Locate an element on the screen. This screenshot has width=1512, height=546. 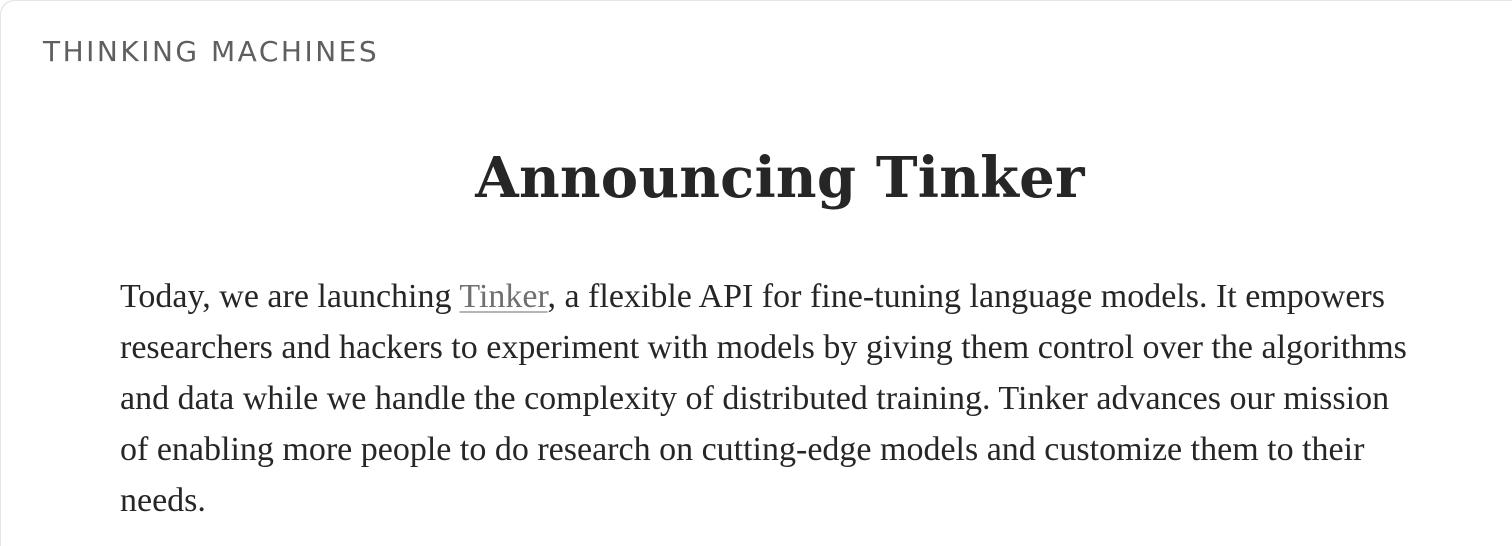
site-logo-wordmark: THINKING MACHINES is located at coordinates (211, 52).